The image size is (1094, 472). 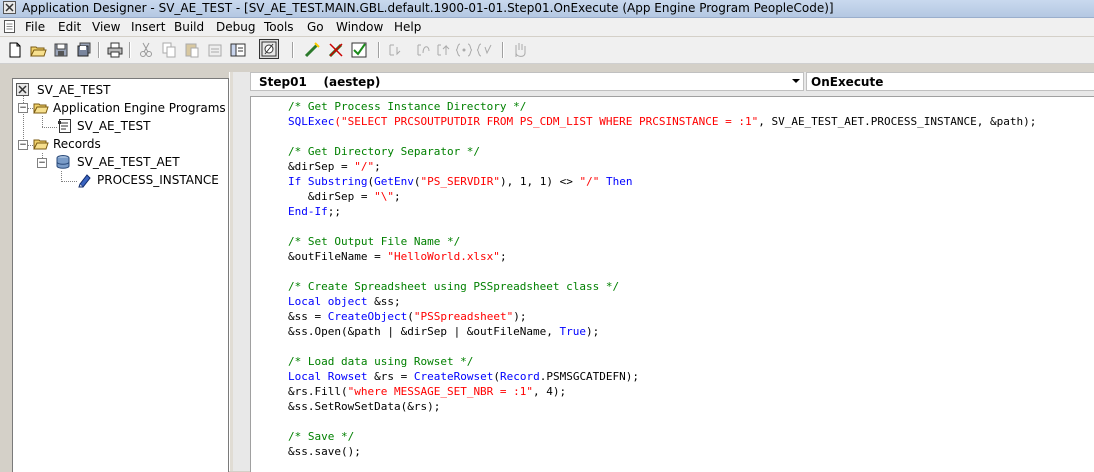 What do you see at coordinates (407, 27) in the screenshot?
I see `menu-help: Help` at bounding box center [407, 27].